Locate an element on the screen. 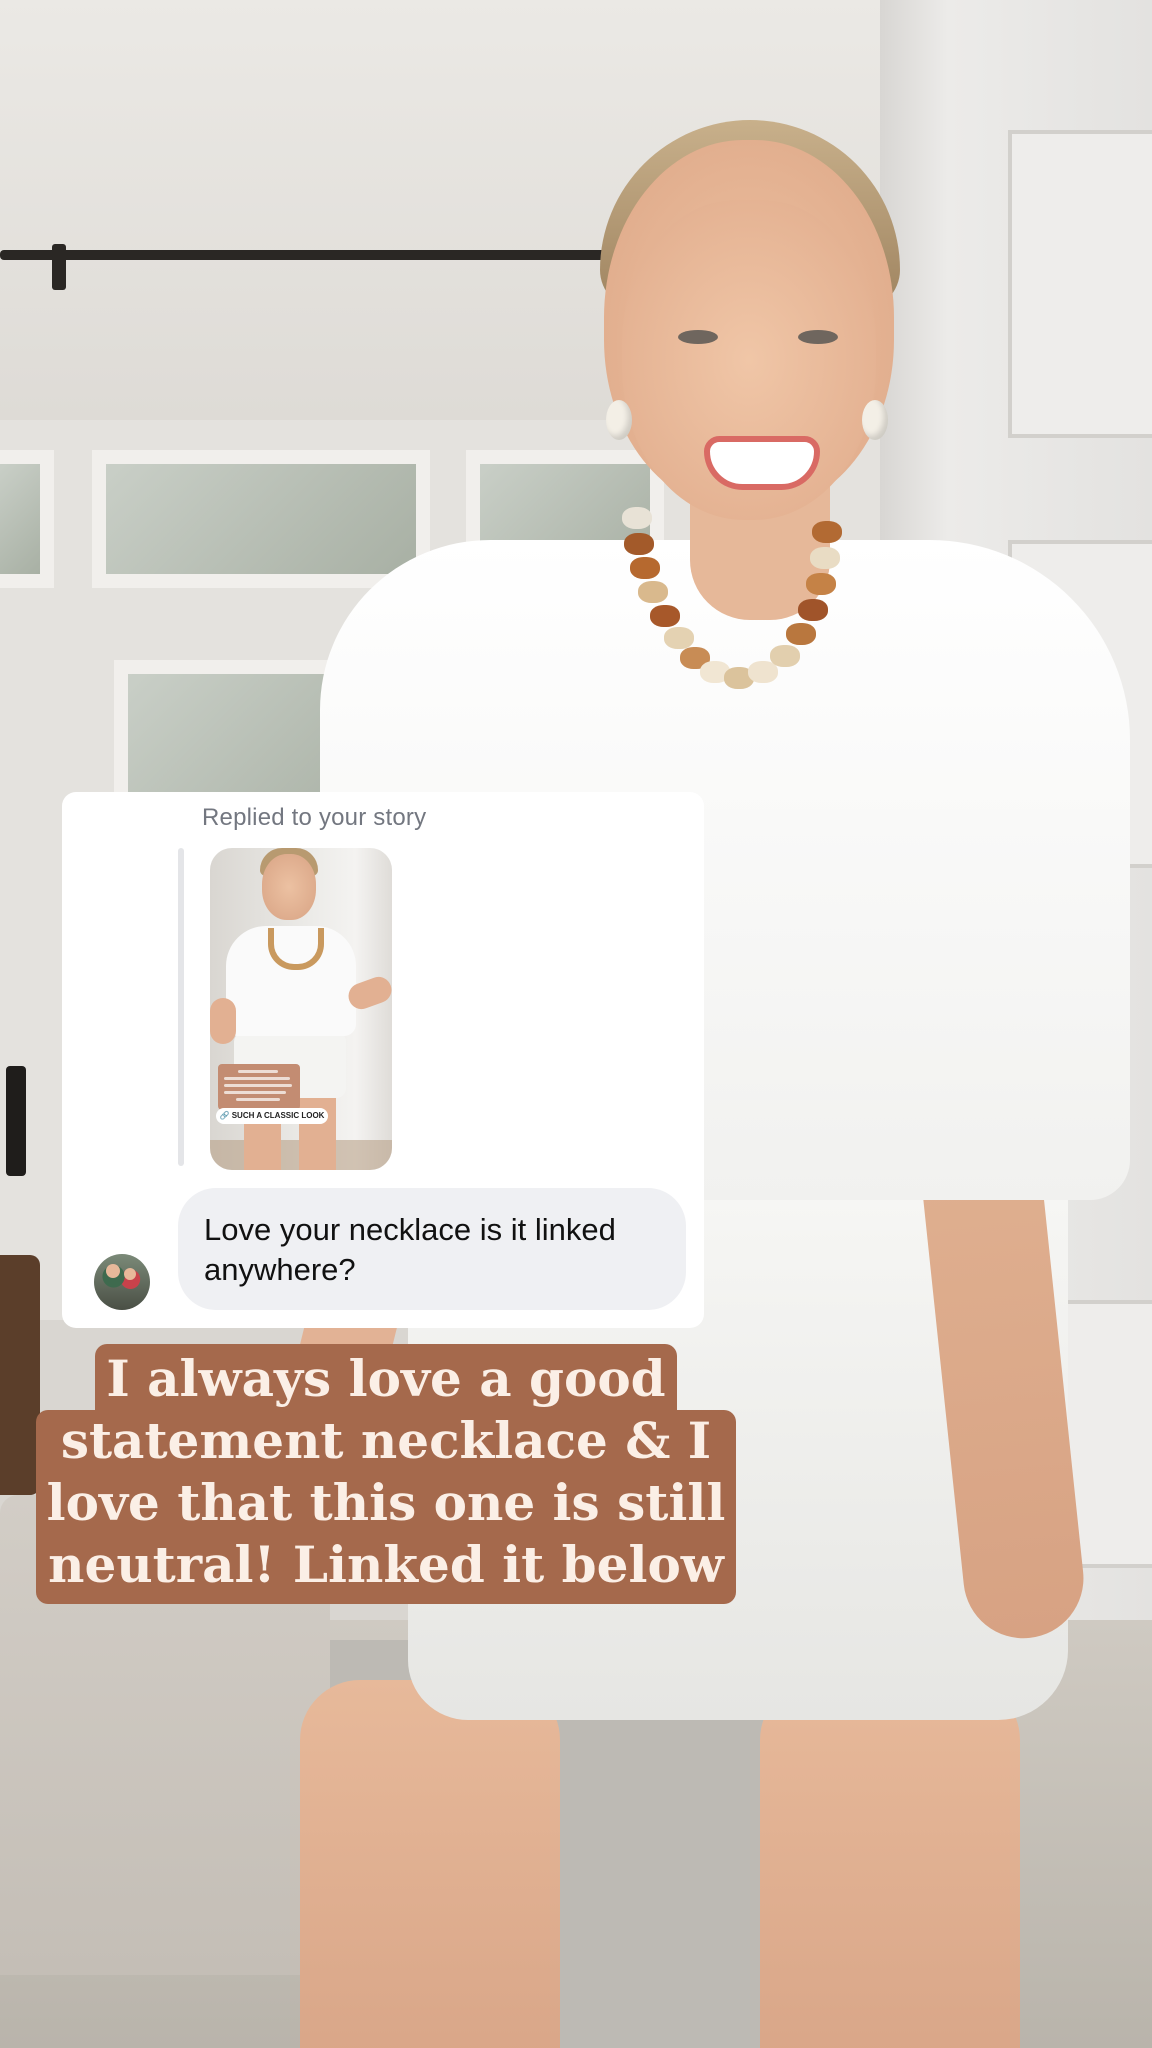 The height and width of the screenshot is (2048, 1152). door-handle is located at coordinates (16, 1121).